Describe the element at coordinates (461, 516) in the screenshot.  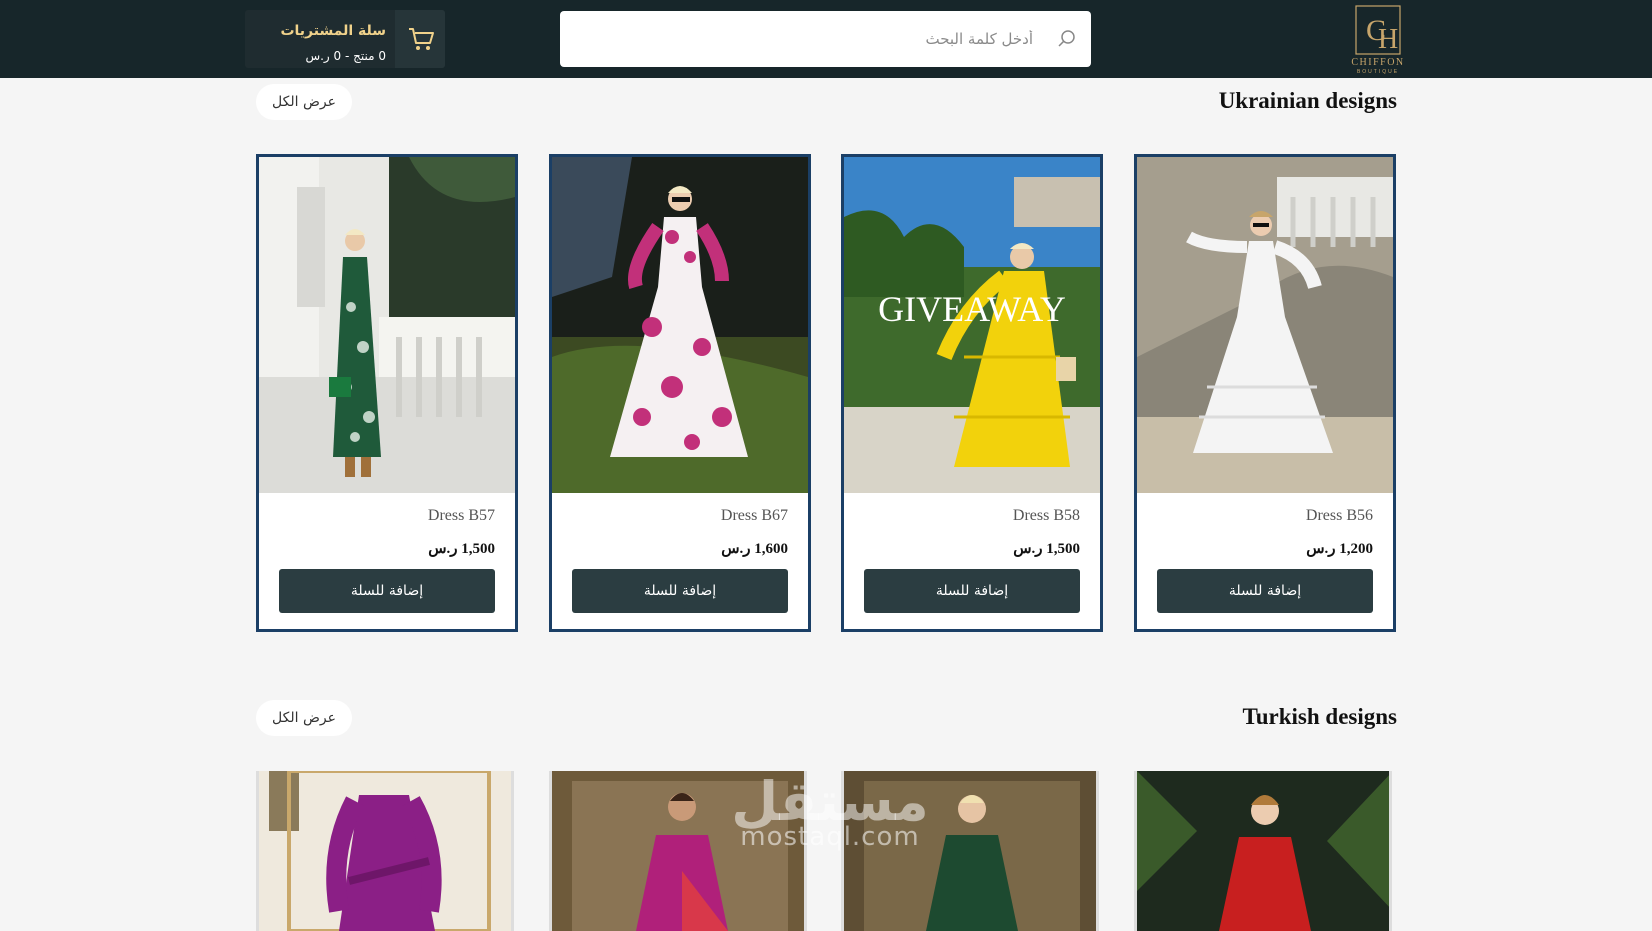
I see `product-name: Dress B57` at that location.